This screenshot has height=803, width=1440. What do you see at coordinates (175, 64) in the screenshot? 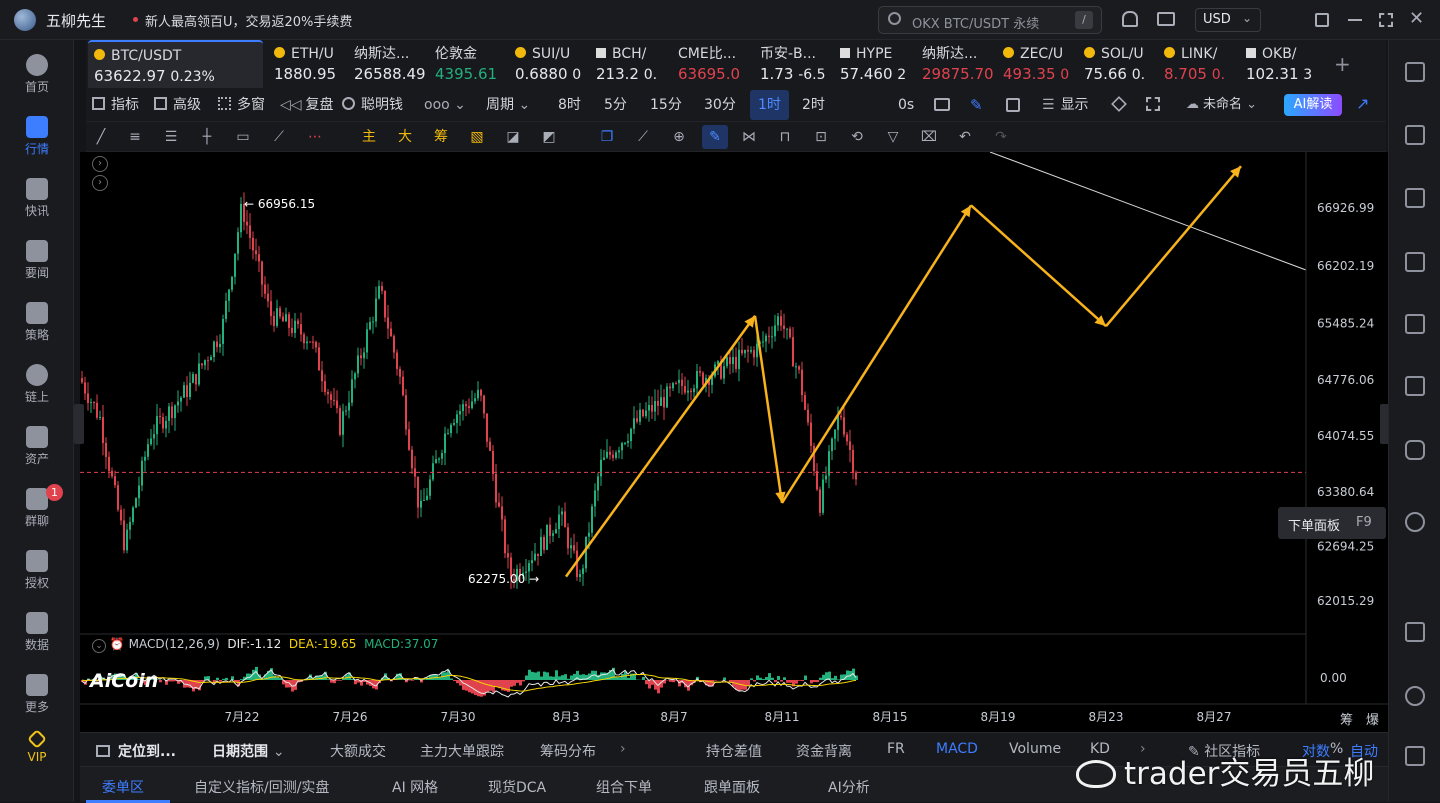
I see `ticker-btc: BTC/USDT 63622.97 0.23%` at bounding box center [175, 64].